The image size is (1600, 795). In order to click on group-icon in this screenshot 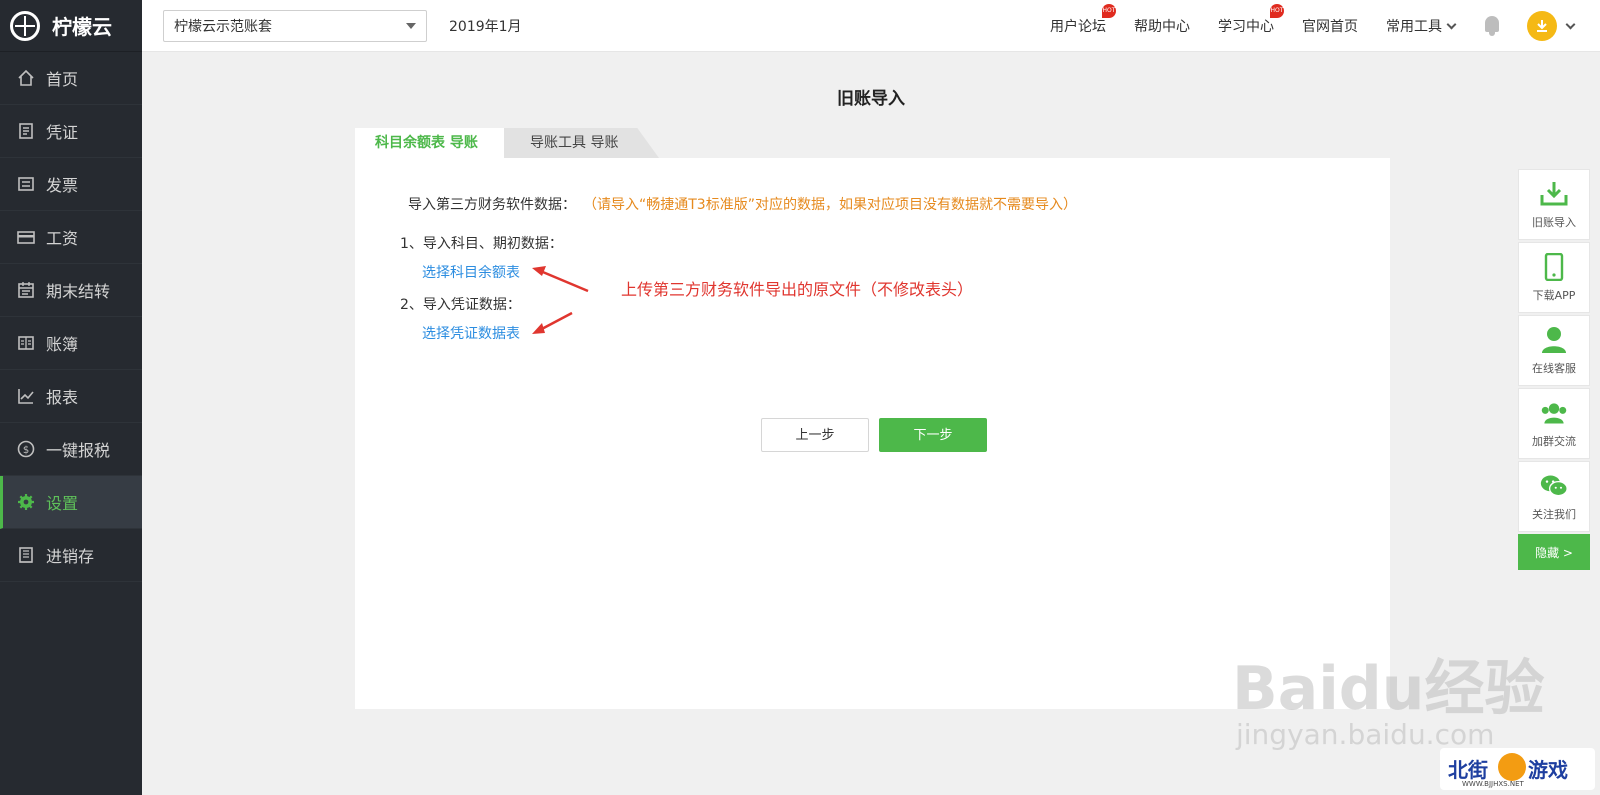, I will do `click(1554, 413)`.